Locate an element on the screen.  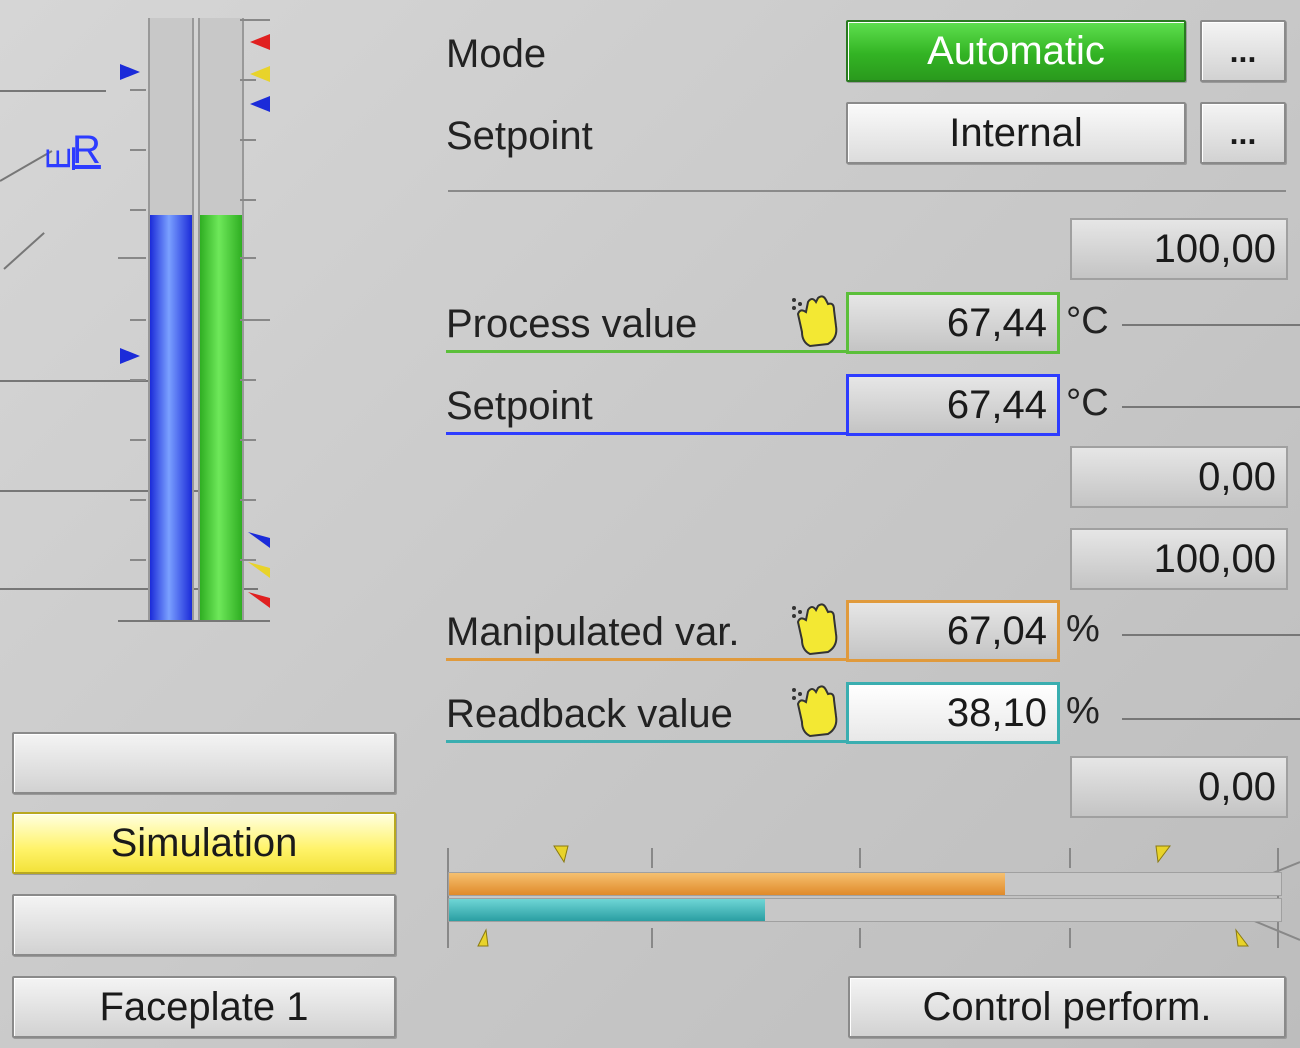
external-letter: E is located at coordinates (59, 158).